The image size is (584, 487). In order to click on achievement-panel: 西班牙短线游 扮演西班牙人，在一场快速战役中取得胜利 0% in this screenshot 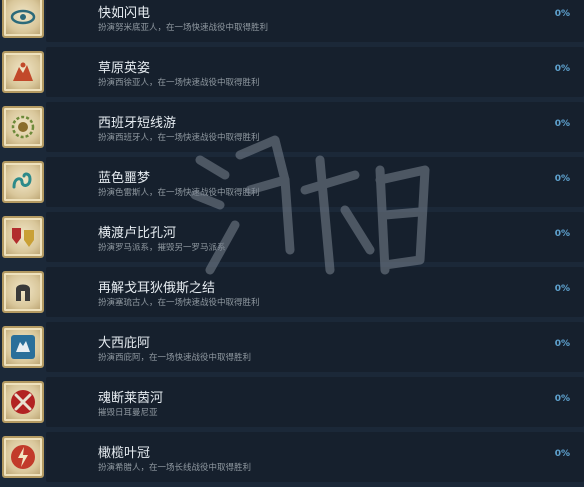, I will do `click(315, 127)`.